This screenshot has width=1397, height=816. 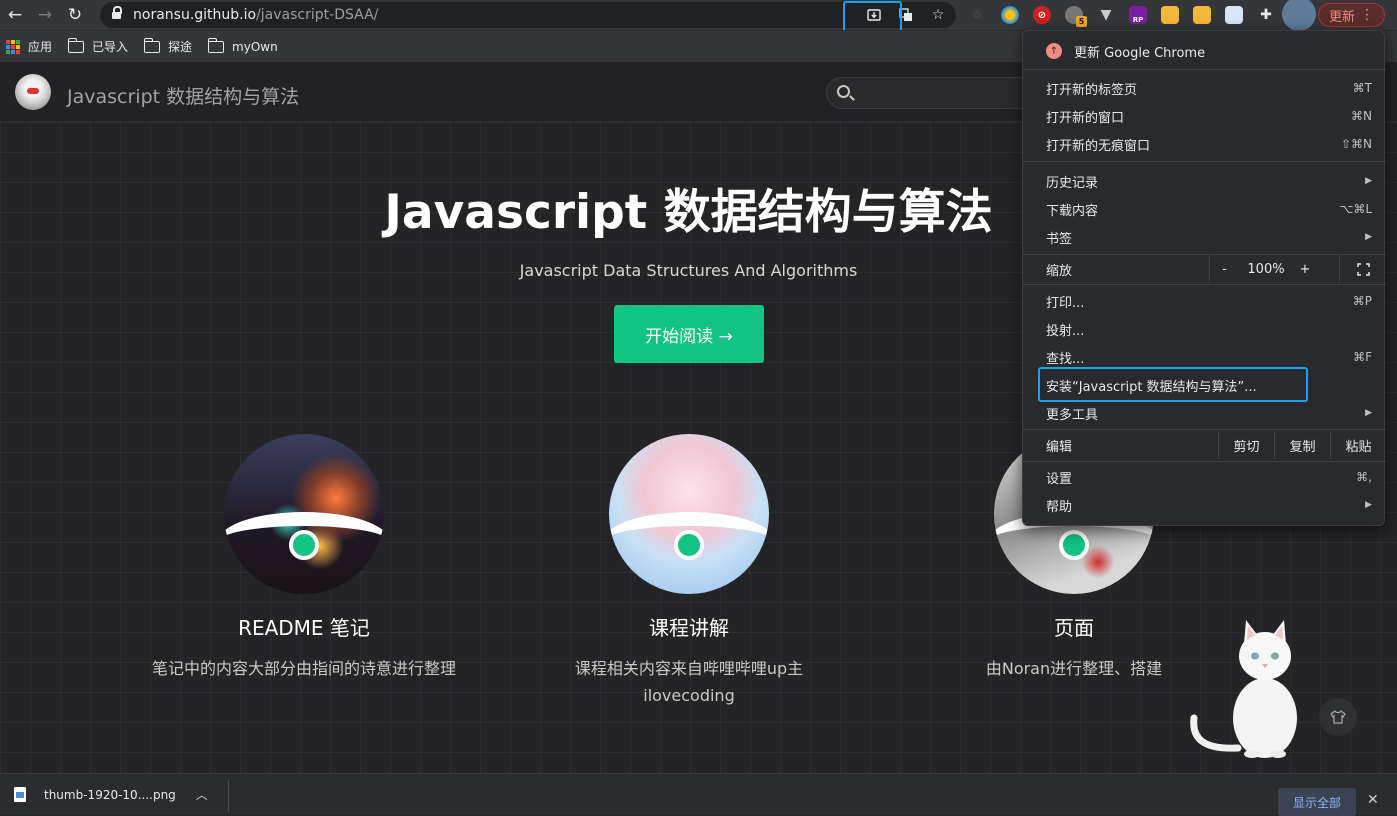 What do you see at coordinates (689, 334) in the screenshot?
I see `start-reading-button: 开始阅读 →` at bounding box center [689, 334].